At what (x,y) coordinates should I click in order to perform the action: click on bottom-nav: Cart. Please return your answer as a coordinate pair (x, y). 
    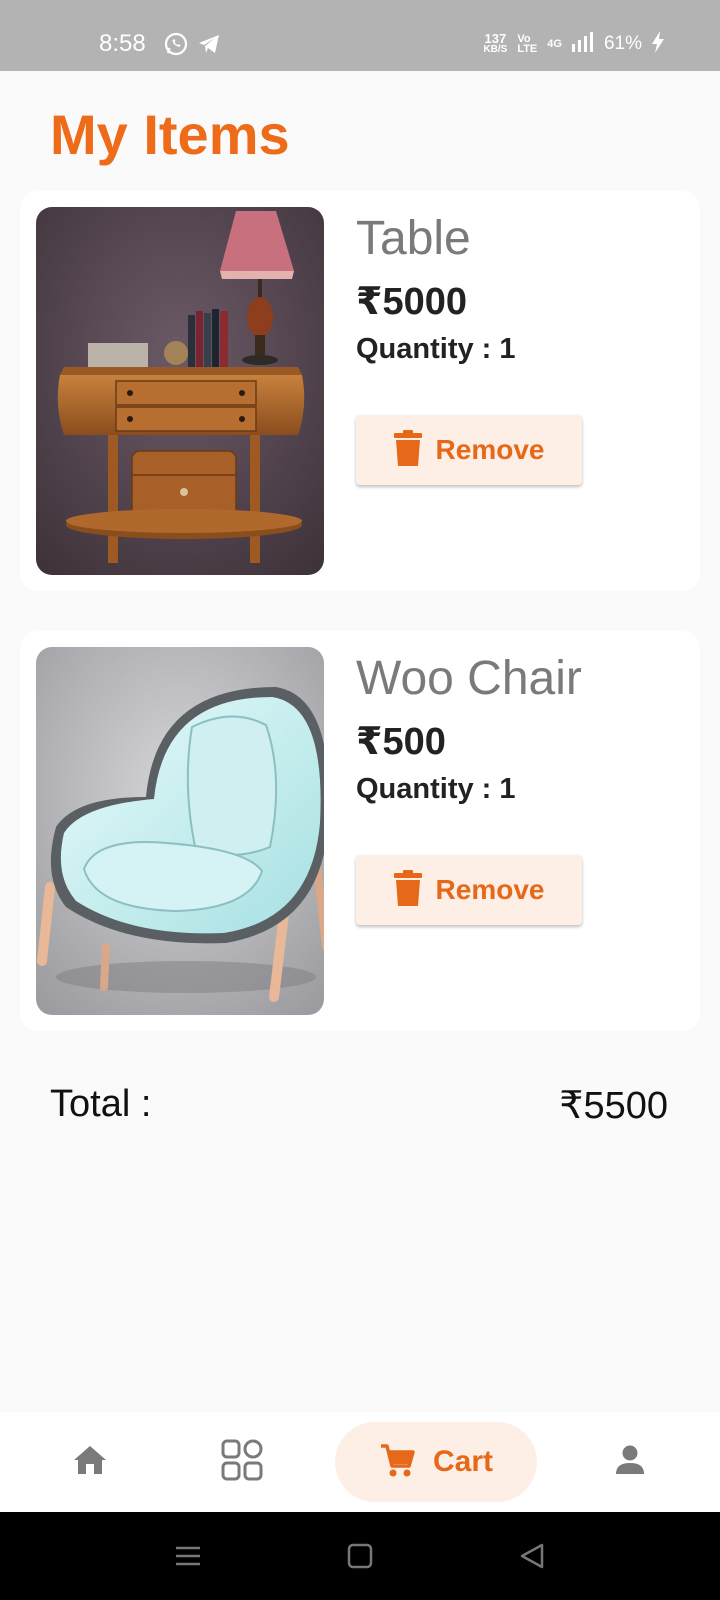
    Looking at the image, I should click on (360, 1462).